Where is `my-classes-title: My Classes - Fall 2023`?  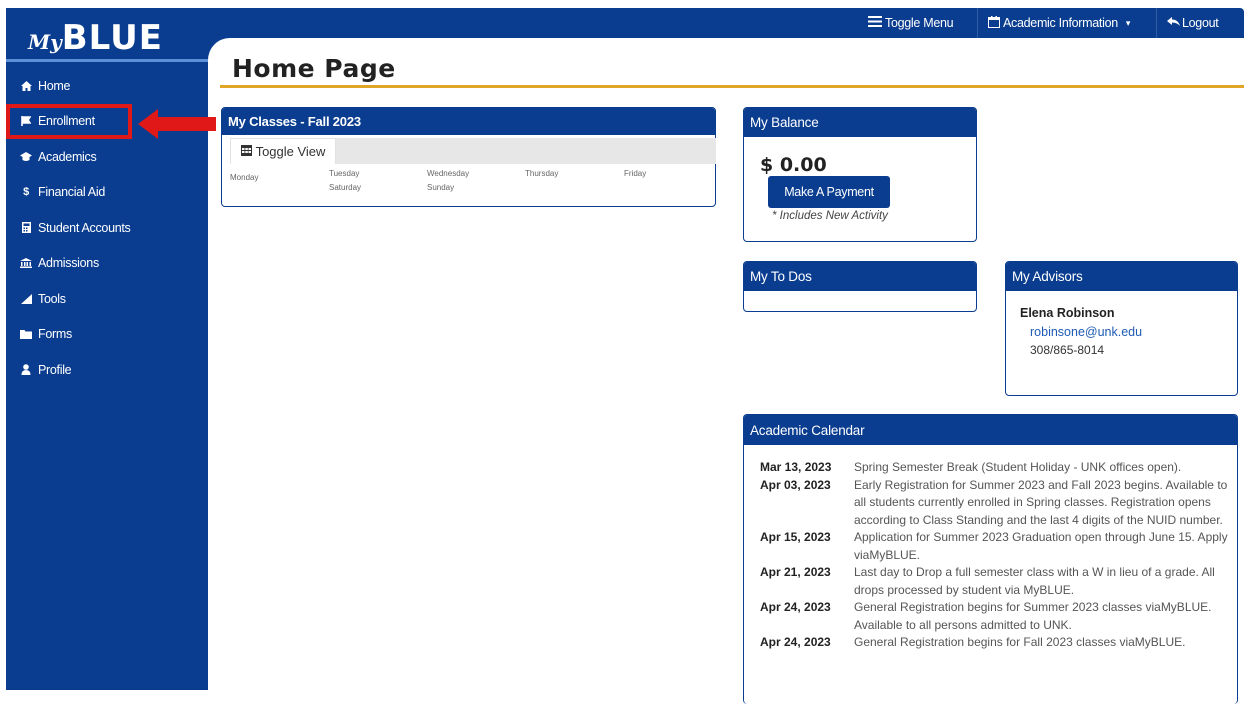 my-classes-title: My Classes - Fall 2023 is located at coordinates (468, 121).